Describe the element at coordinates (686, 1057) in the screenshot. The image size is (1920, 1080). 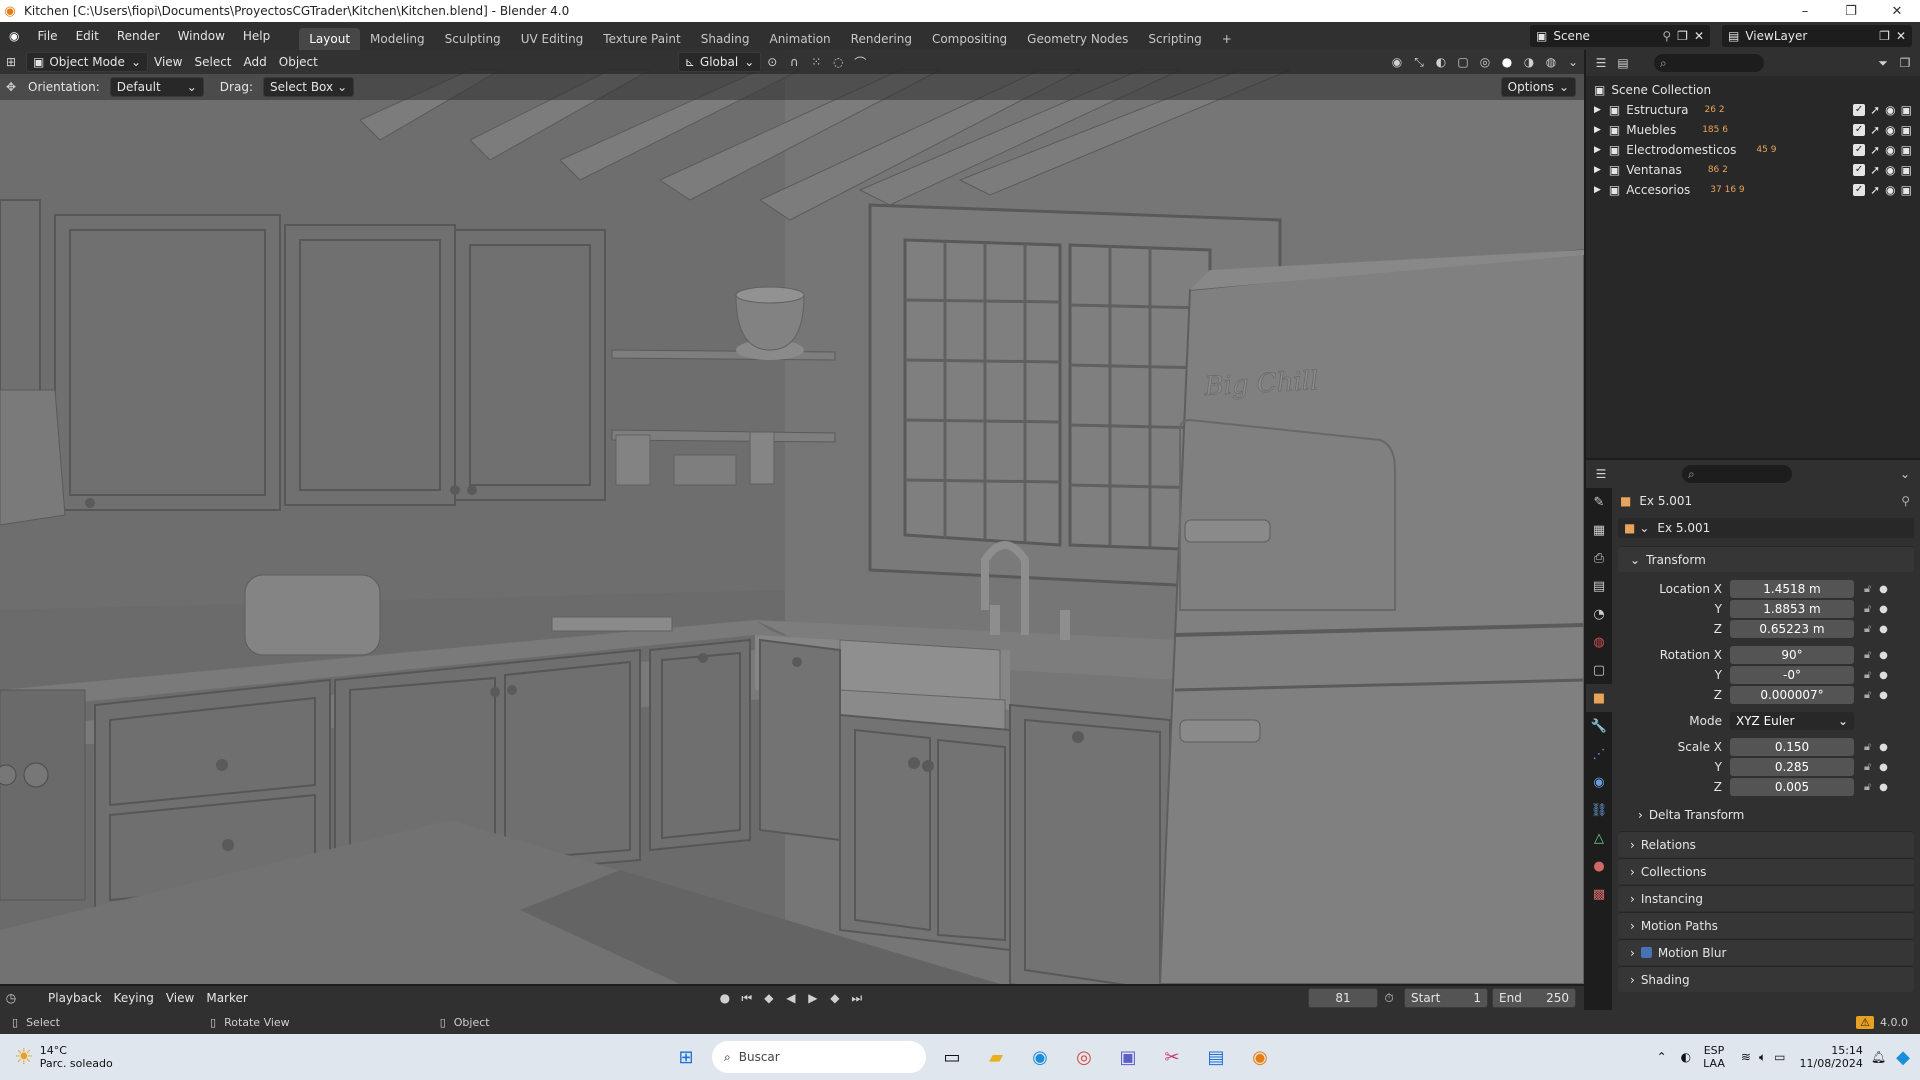
I see `windows-start-icon: ⊞` at that location.